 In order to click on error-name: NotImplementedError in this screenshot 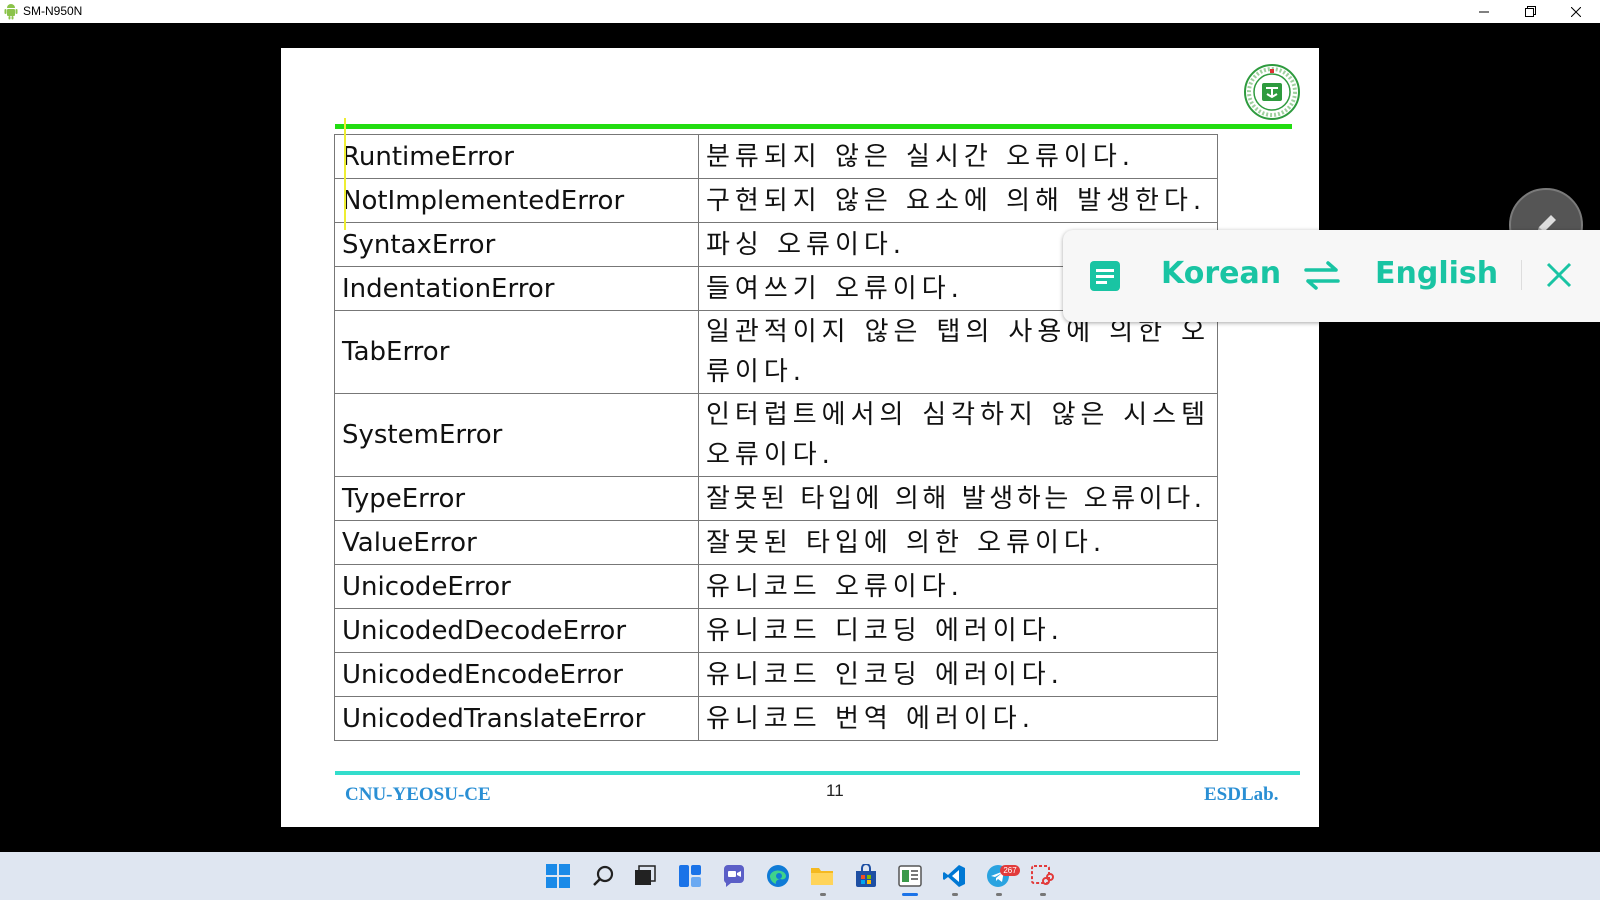, I will do `click(516, 200)`.